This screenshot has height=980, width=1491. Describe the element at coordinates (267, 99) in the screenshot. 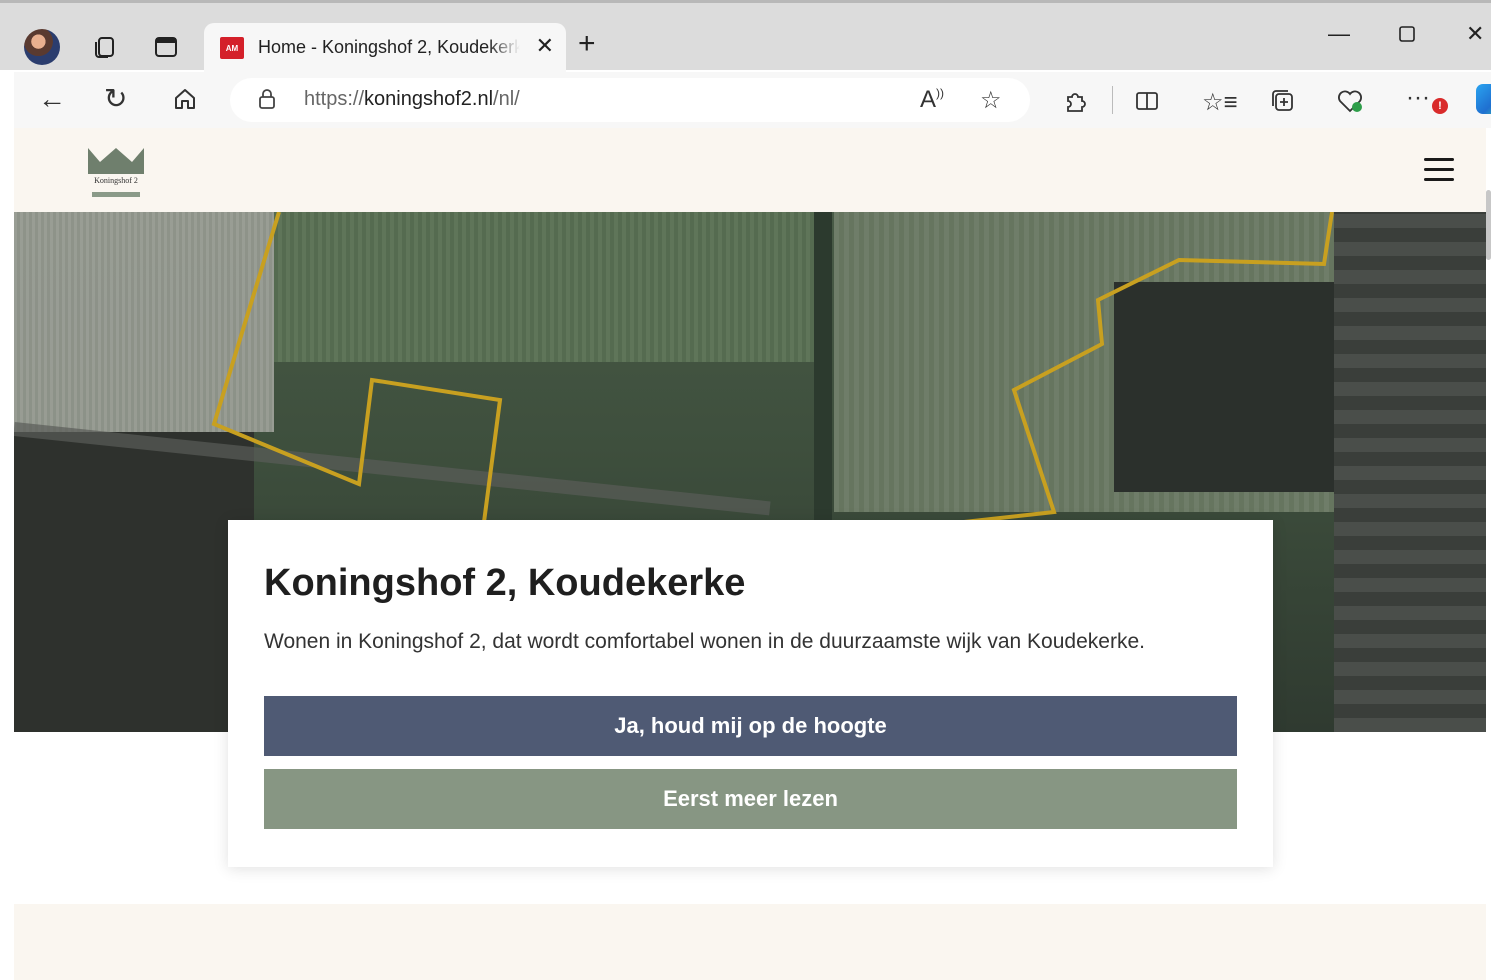

I see `lock-icon` at that location.